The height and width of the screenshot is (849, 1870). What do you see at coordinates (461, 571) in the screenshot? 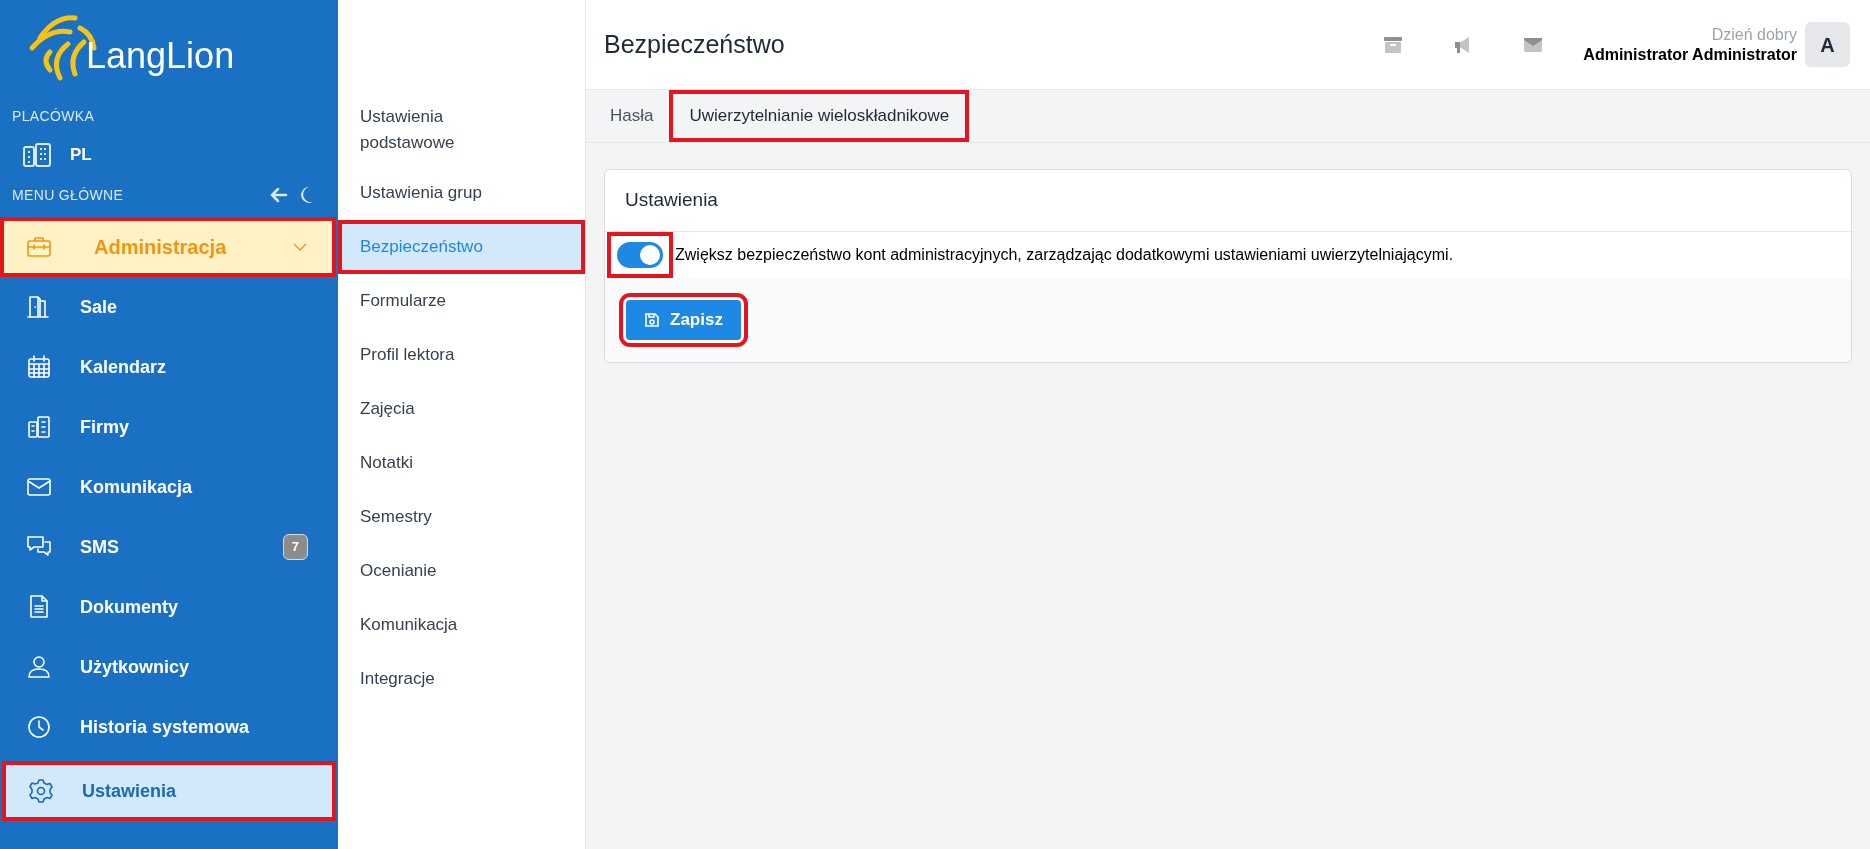
I see `settings-nav-item: Ocenianie` at bounding box center [461, 571].